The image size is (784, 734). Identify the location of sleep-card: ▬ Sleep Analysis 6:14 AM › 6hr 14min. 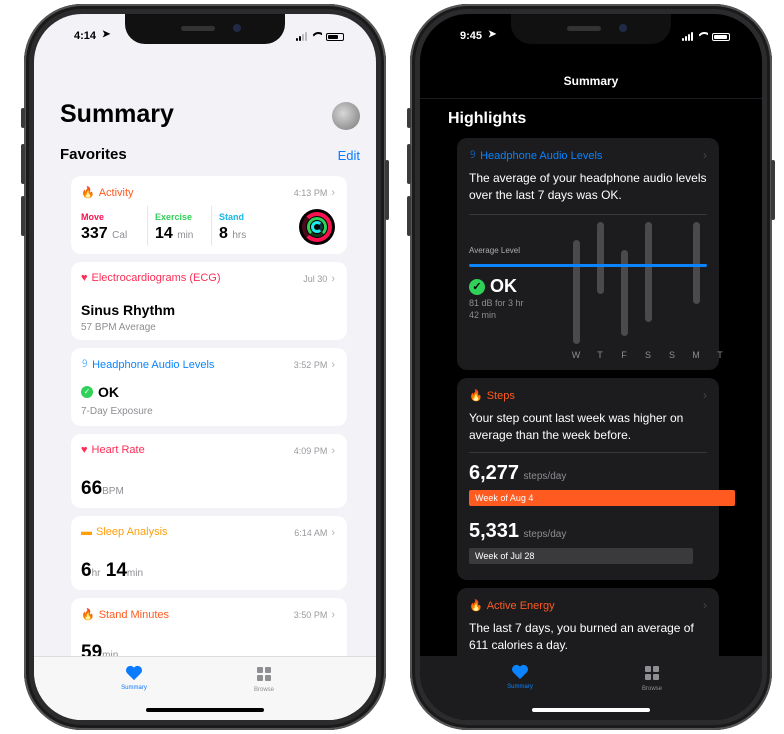
(209, 553).